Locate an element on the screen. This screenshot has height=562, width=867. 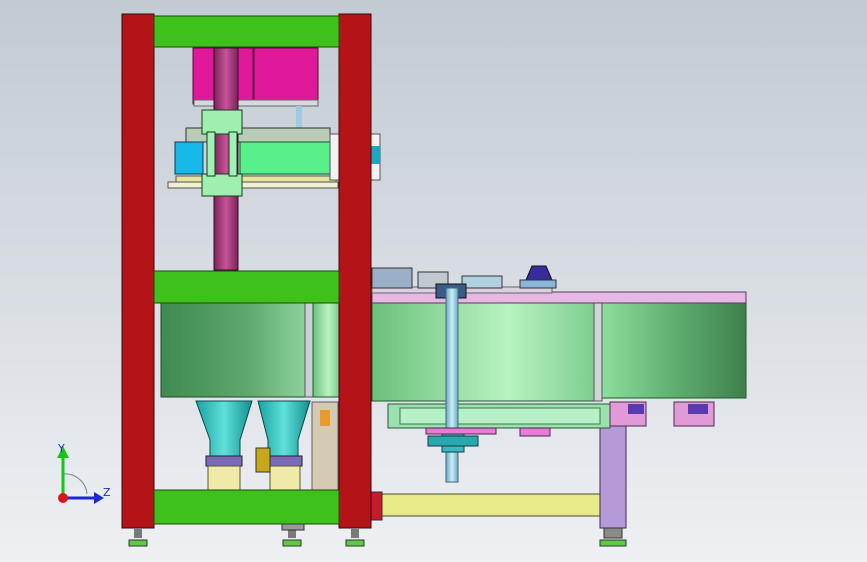
turntable-plate is located at coordinates (559, 297).